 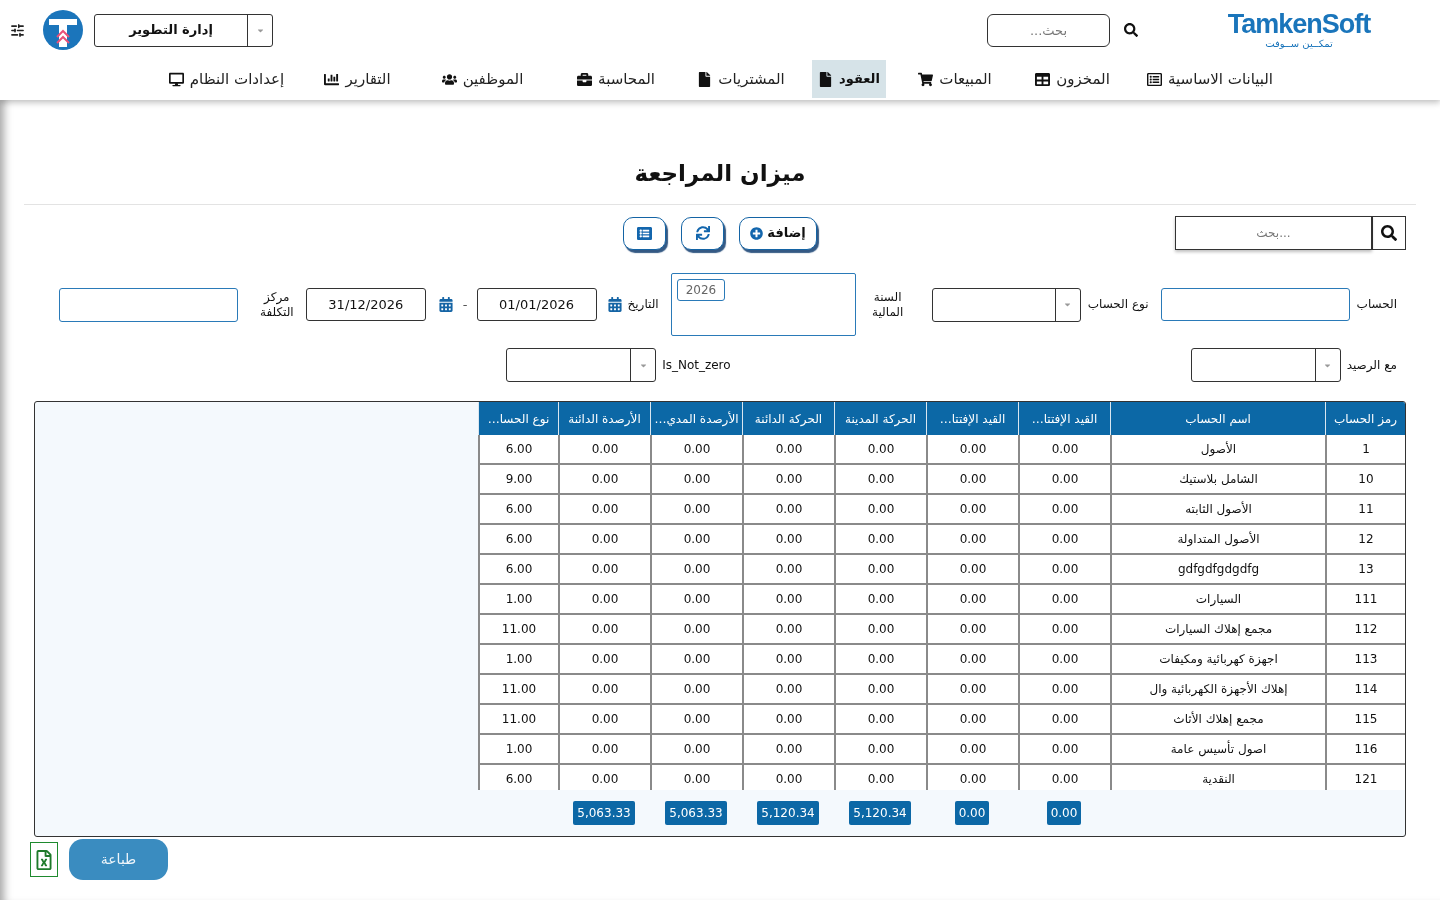 I want to click on table-cell: مجمع إهلاك السيارات, so click(x=1217, y=630).